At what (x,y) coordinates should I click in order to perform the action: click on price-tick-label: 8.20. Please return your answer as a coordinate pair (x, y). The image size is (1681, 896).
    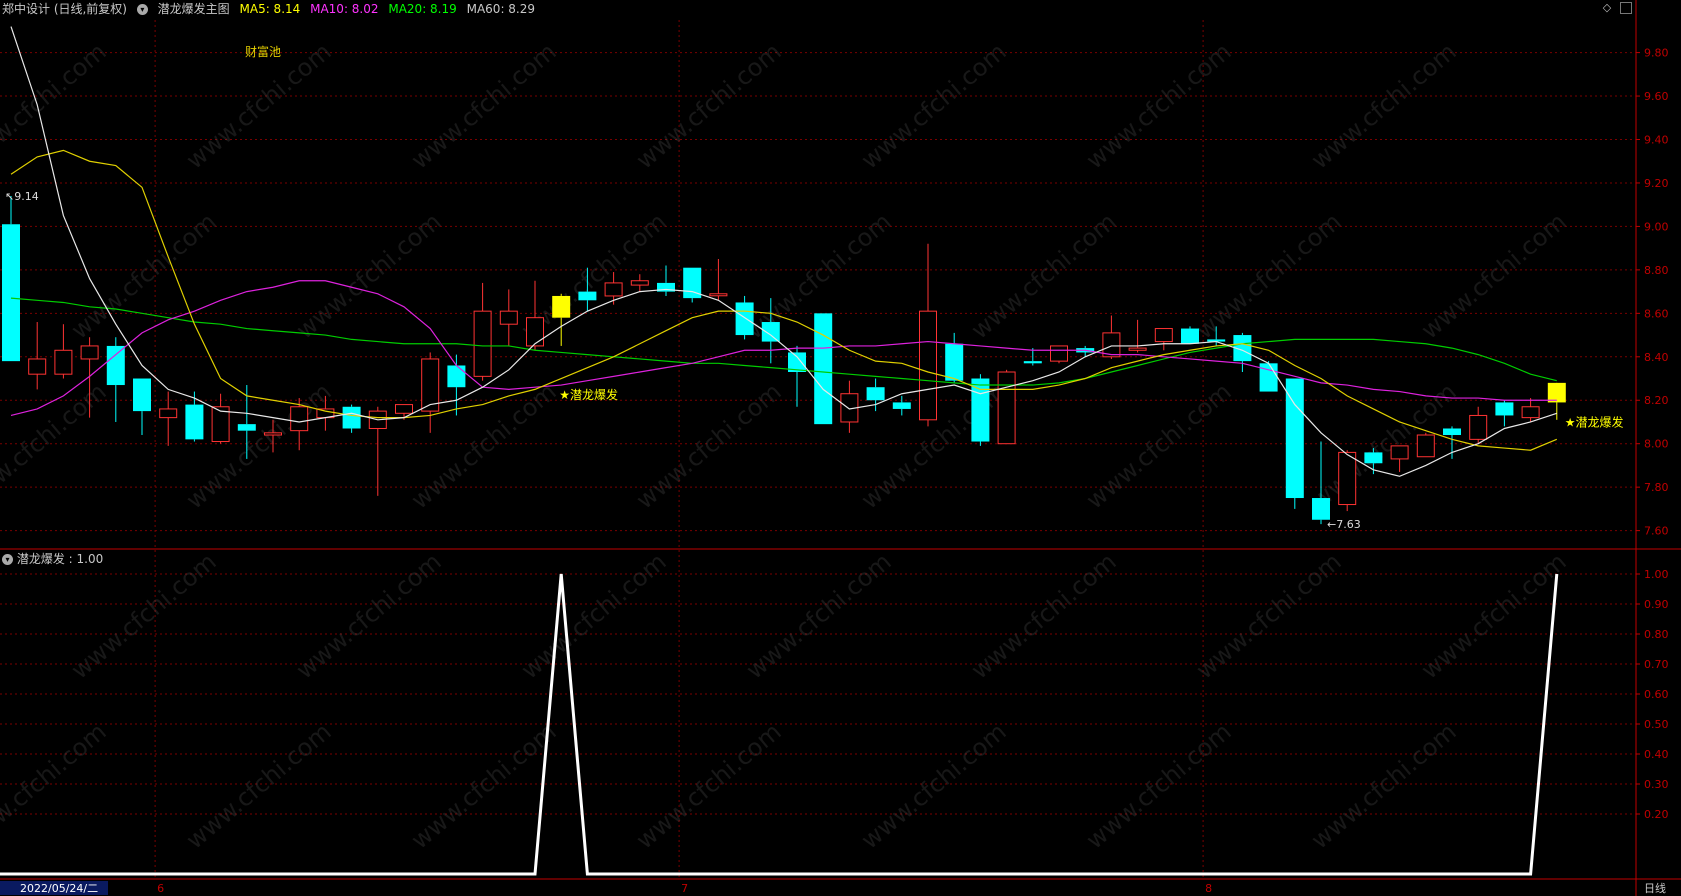
    Looking at the image, I should click on (1656, 400).